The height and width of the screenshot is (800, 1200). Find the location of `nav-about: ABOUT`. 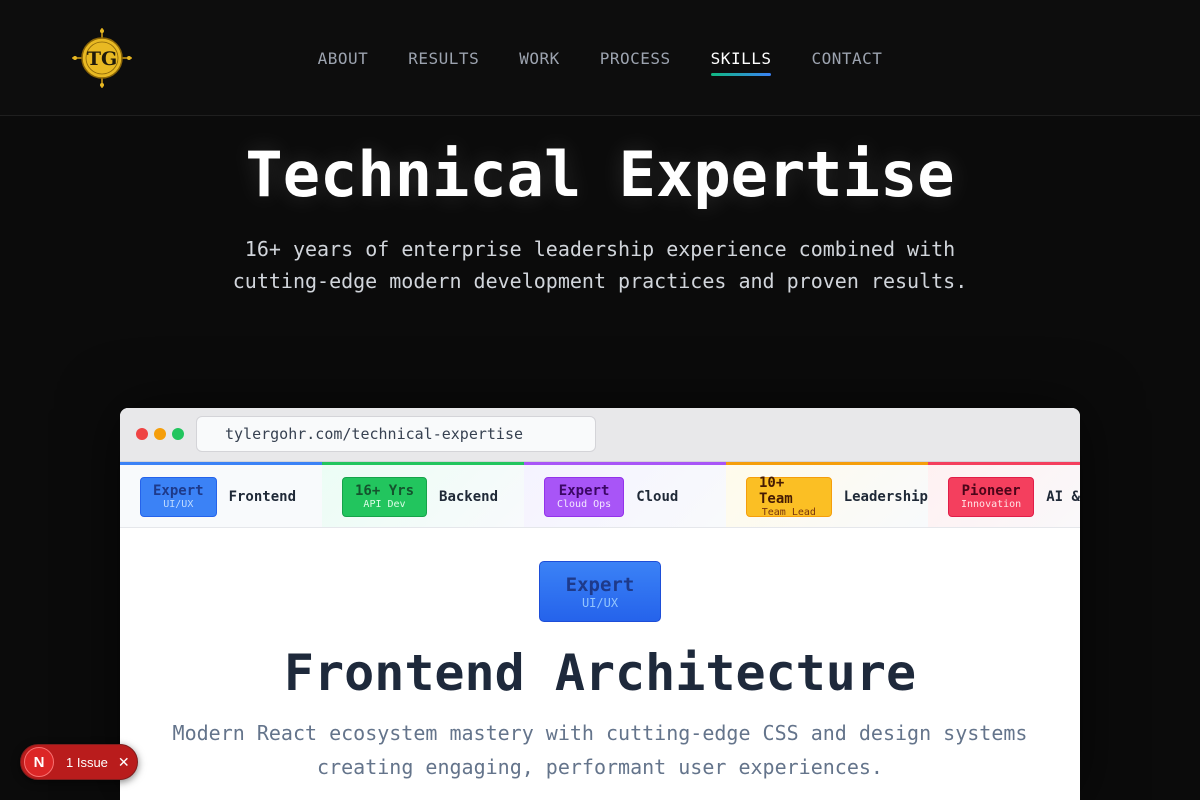

nav-about: ABOUT is located at coordinates (343, 58).